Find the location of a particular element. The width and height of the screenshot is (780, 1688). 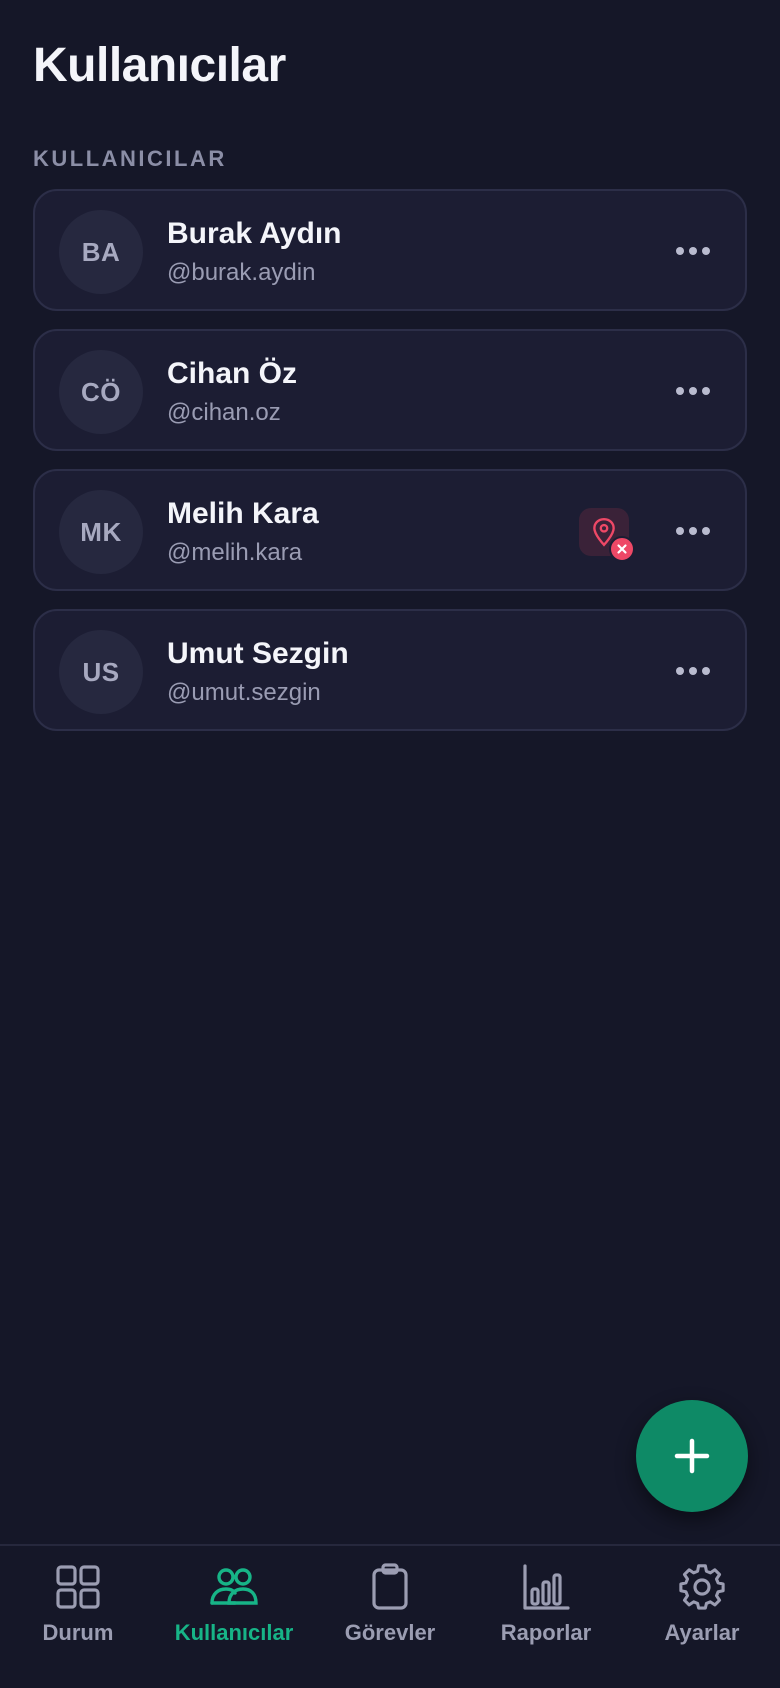

user-card: MK Melih Kara @melih.kara is located at coordinates (390, 530).